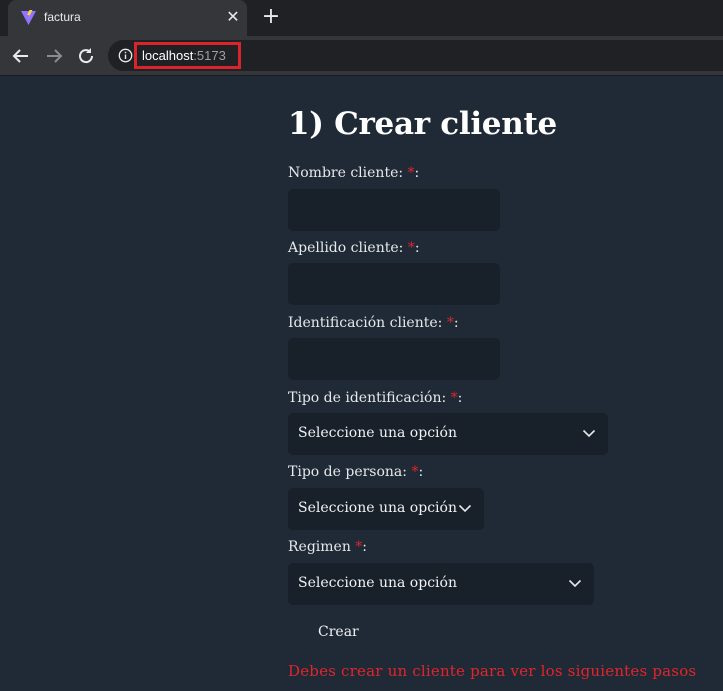 The width and height of the screenshot is (723, 691). What do you see at coordinates (361, 18) in the screenshot?
I see `browser-tab-bar: factura ✕ +` at bounding box center [361, 18].